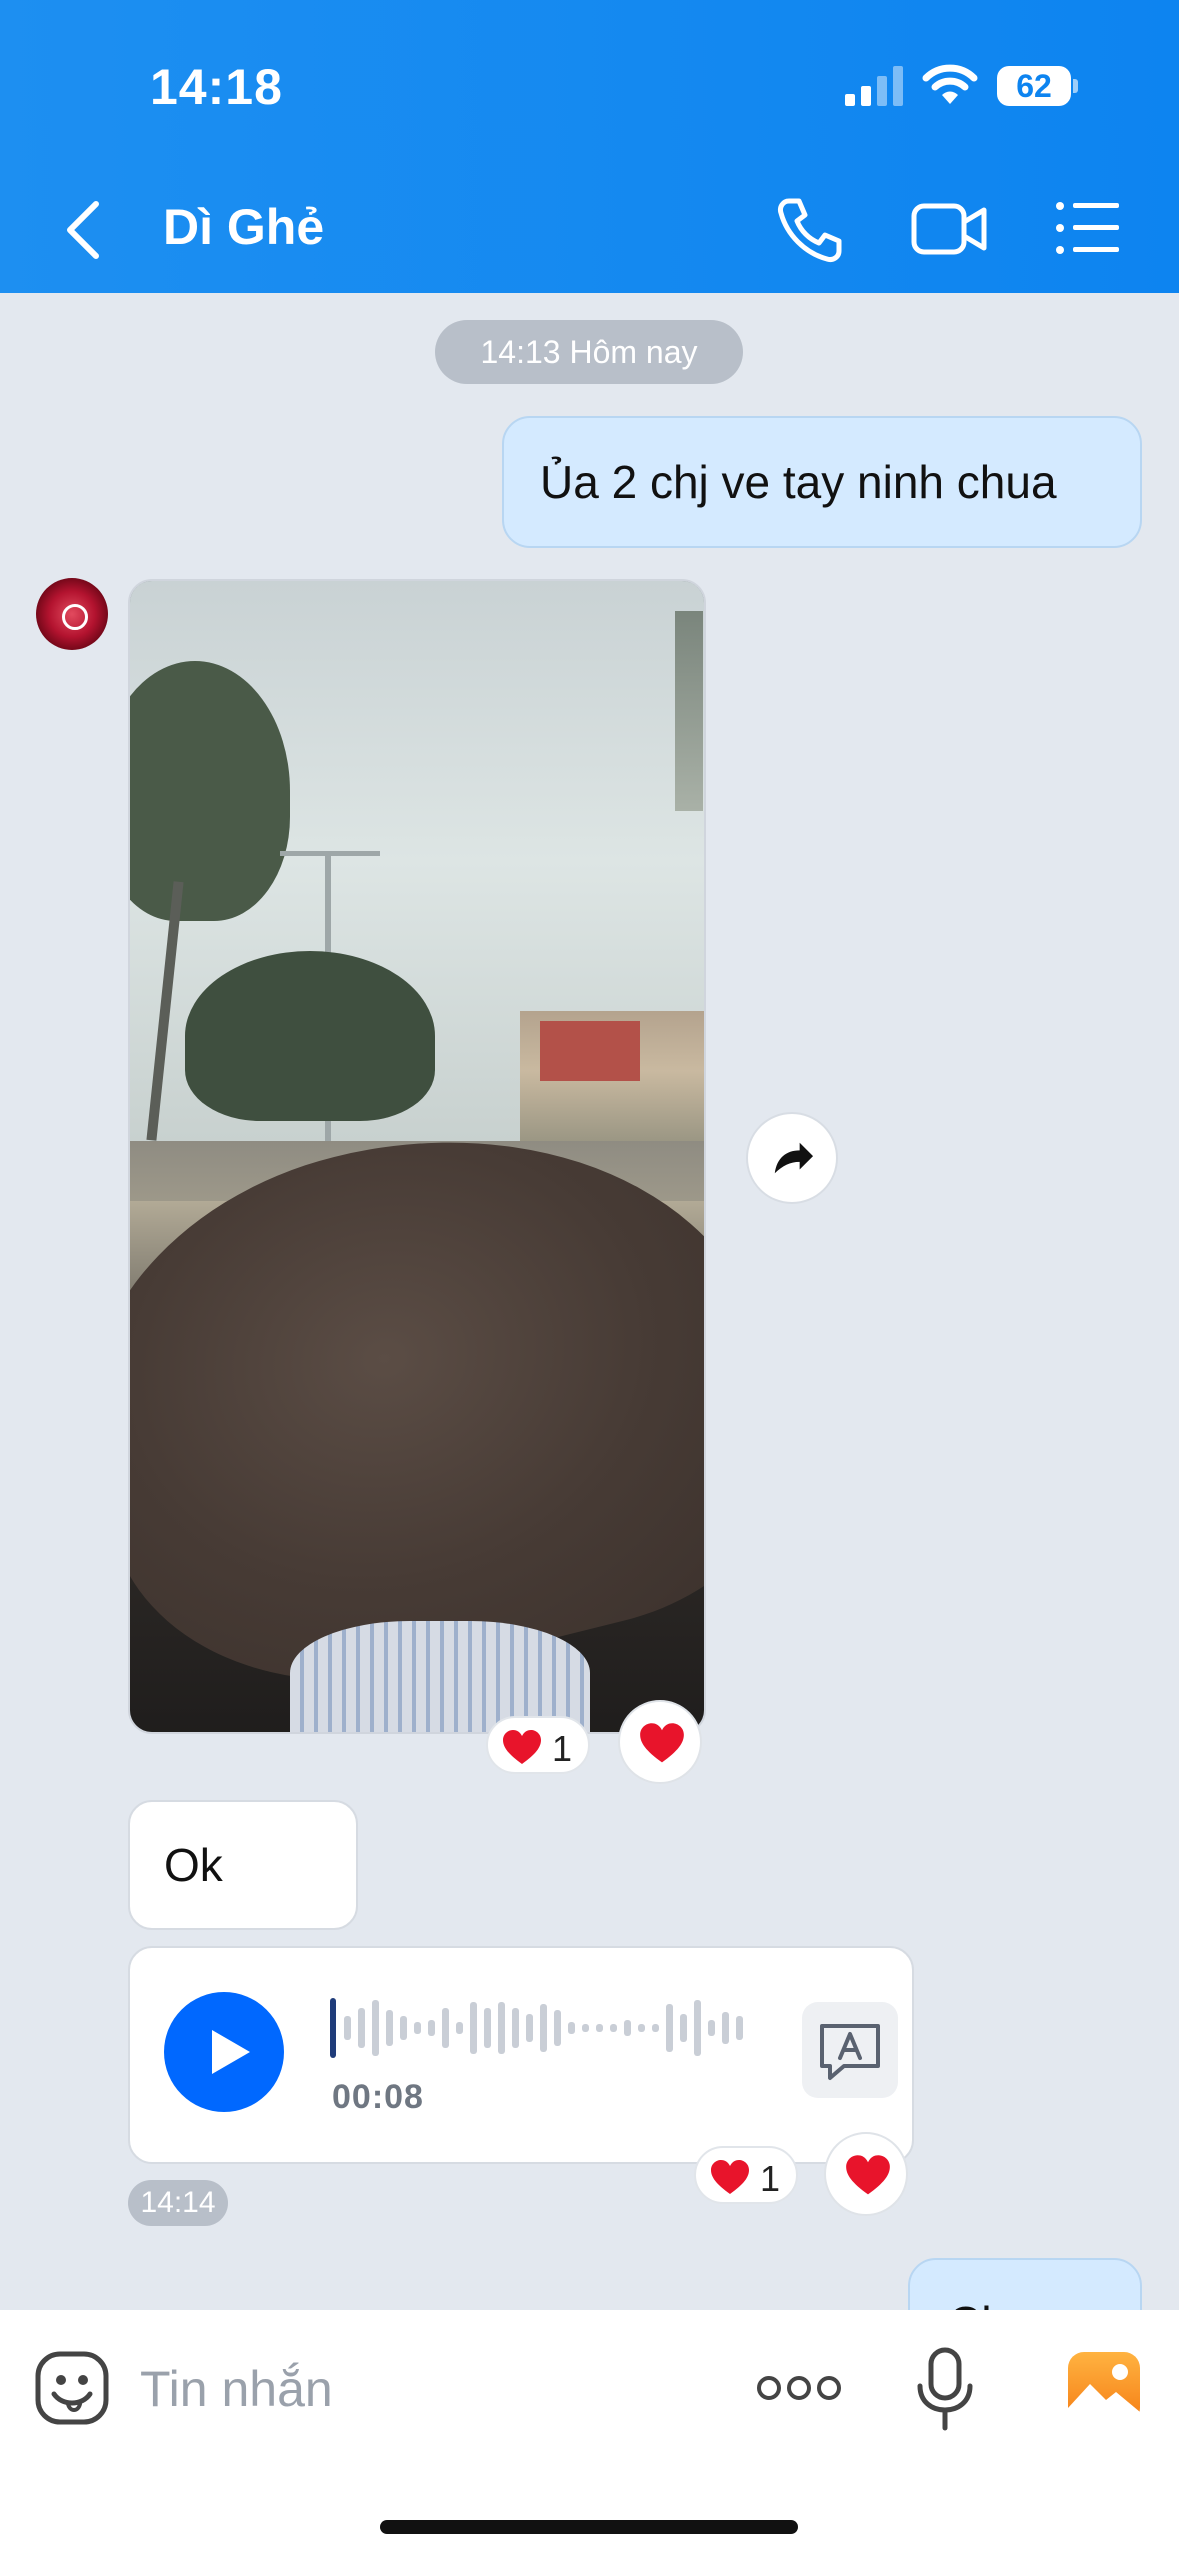  What do you see at coordinates (950, 84) in the screenshot?
I see `wifi-icon` at bounding box center [950, 84].